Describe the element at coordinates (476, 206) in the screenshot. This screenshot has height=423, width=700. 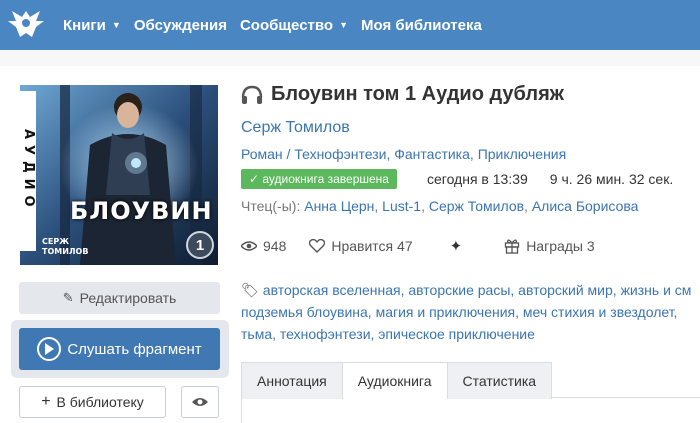
I see `reader-link: Серж Томилов` at that location.